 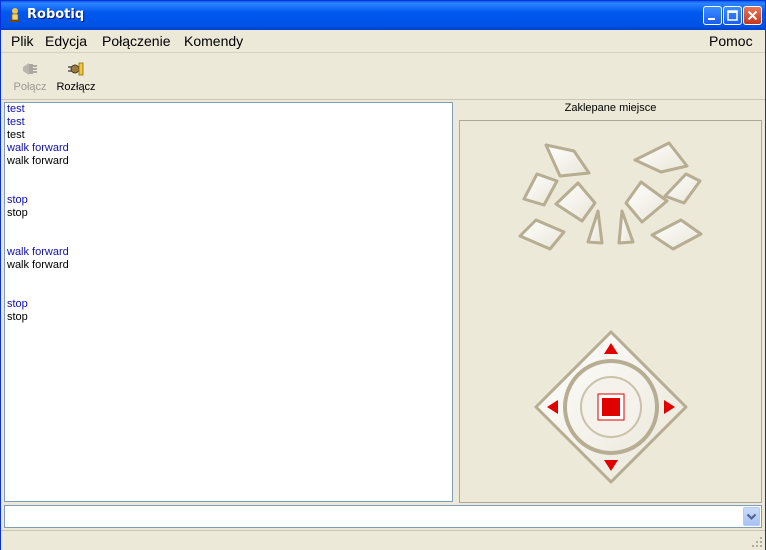 I want to click on close-button, so click(x=752, y=15).